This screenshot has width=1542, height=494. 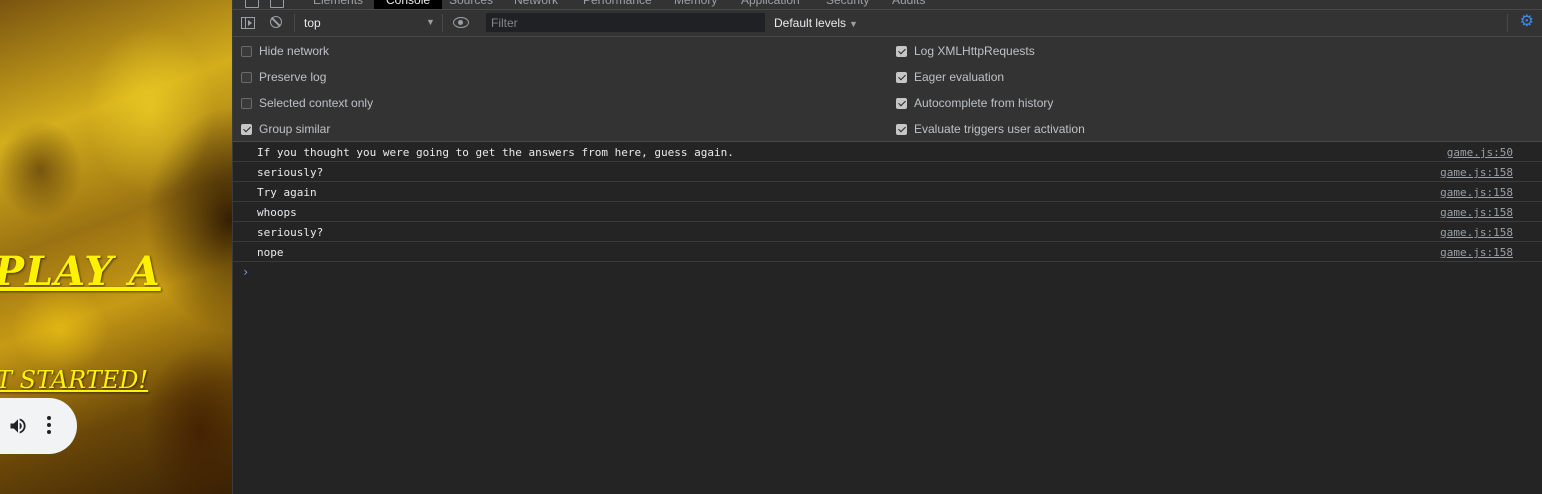 What do you see at coordinates (338, 4) in the screenshot?
I see `tab-elements: Elements` at bounding box center [338, 4].